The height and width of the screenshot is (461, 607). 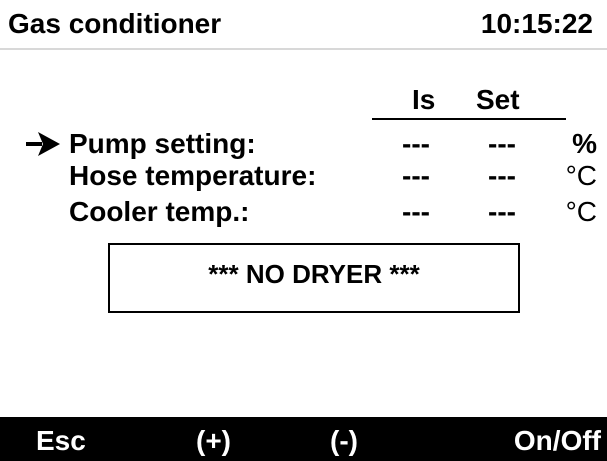 I want to click on softkey-bar: Esc (+) (-) On/Off, so click(x=303, y=439).